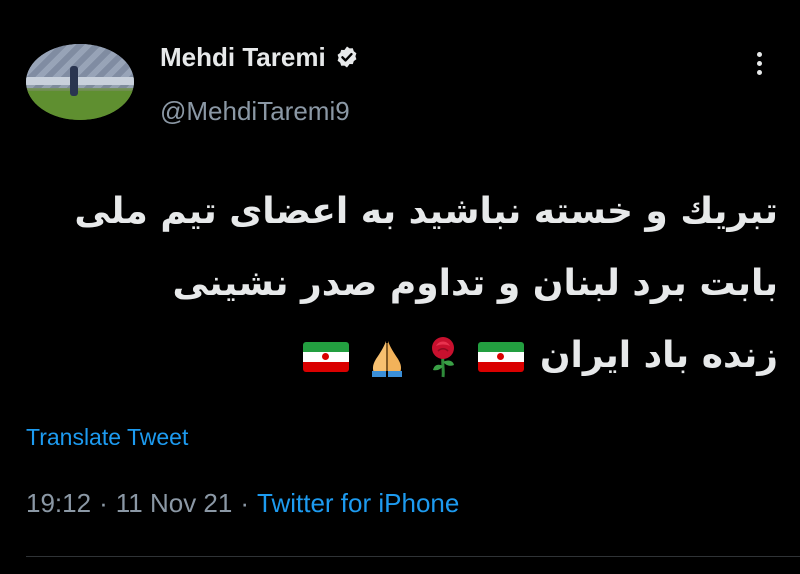  Describe the element at coordinates (426, 211) in the screenshot. I see `tweet-line: تبريك و خسته نباشيد به اعضای تيم ملی` at that location.